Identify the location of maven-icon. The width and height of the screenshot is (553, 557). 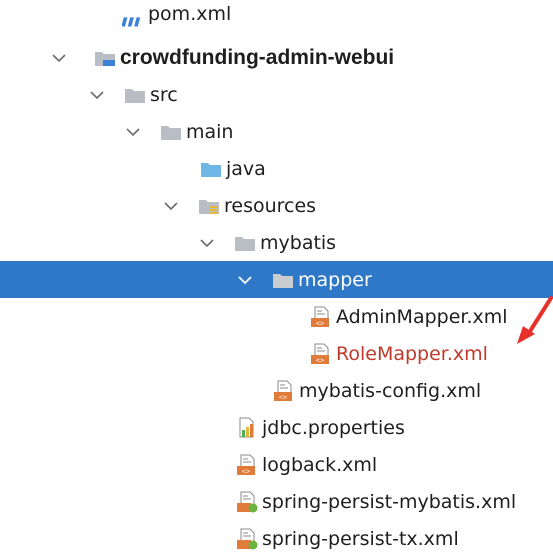
(133, 21).